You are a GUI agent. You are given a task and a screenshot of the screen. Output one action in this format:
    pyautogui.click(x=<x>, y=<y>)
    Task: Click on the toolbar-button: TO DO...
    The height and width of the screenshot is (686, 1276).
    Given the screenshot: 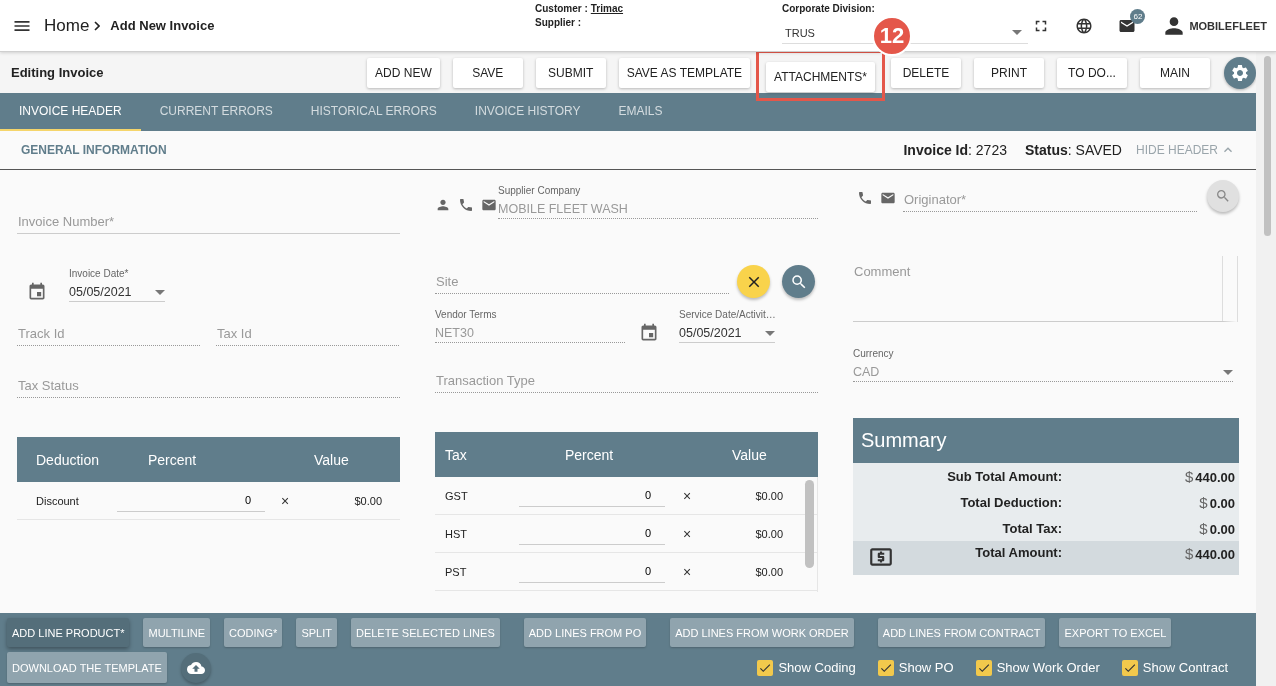 What is the action you would take?
    pyautogui.click(x=1092, y=72)
    